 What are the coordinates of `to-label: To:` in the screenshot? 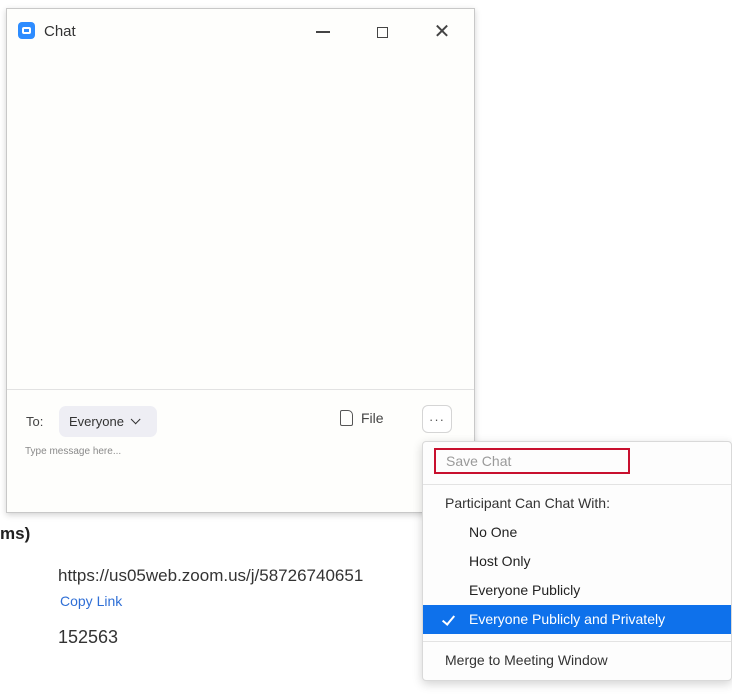 It's located at (35, 421).